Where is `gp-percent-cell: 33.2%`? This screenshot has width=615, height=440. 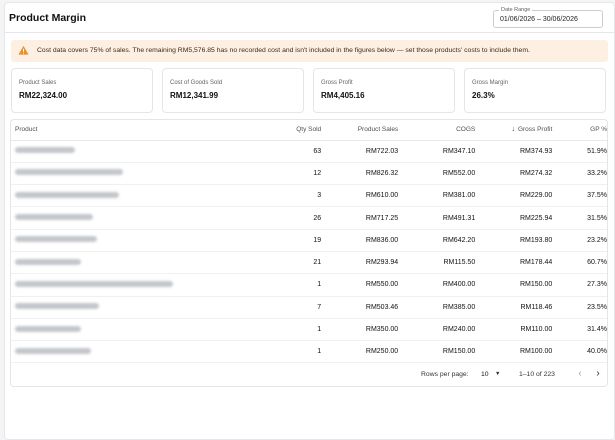
gp-percent-cell: 33.2% is located at coordinates (579, 174).